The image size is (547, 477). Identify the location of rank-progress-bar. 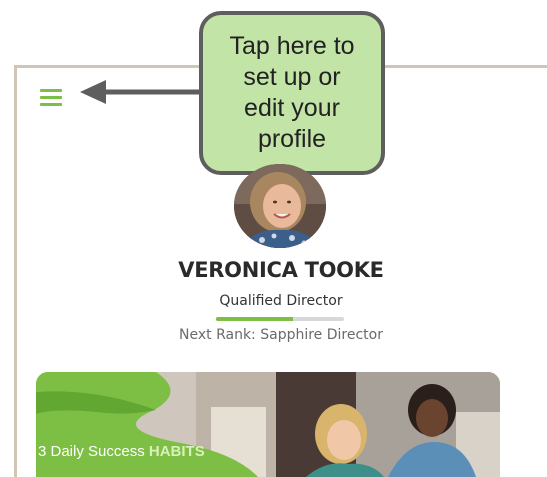
(280, 319).